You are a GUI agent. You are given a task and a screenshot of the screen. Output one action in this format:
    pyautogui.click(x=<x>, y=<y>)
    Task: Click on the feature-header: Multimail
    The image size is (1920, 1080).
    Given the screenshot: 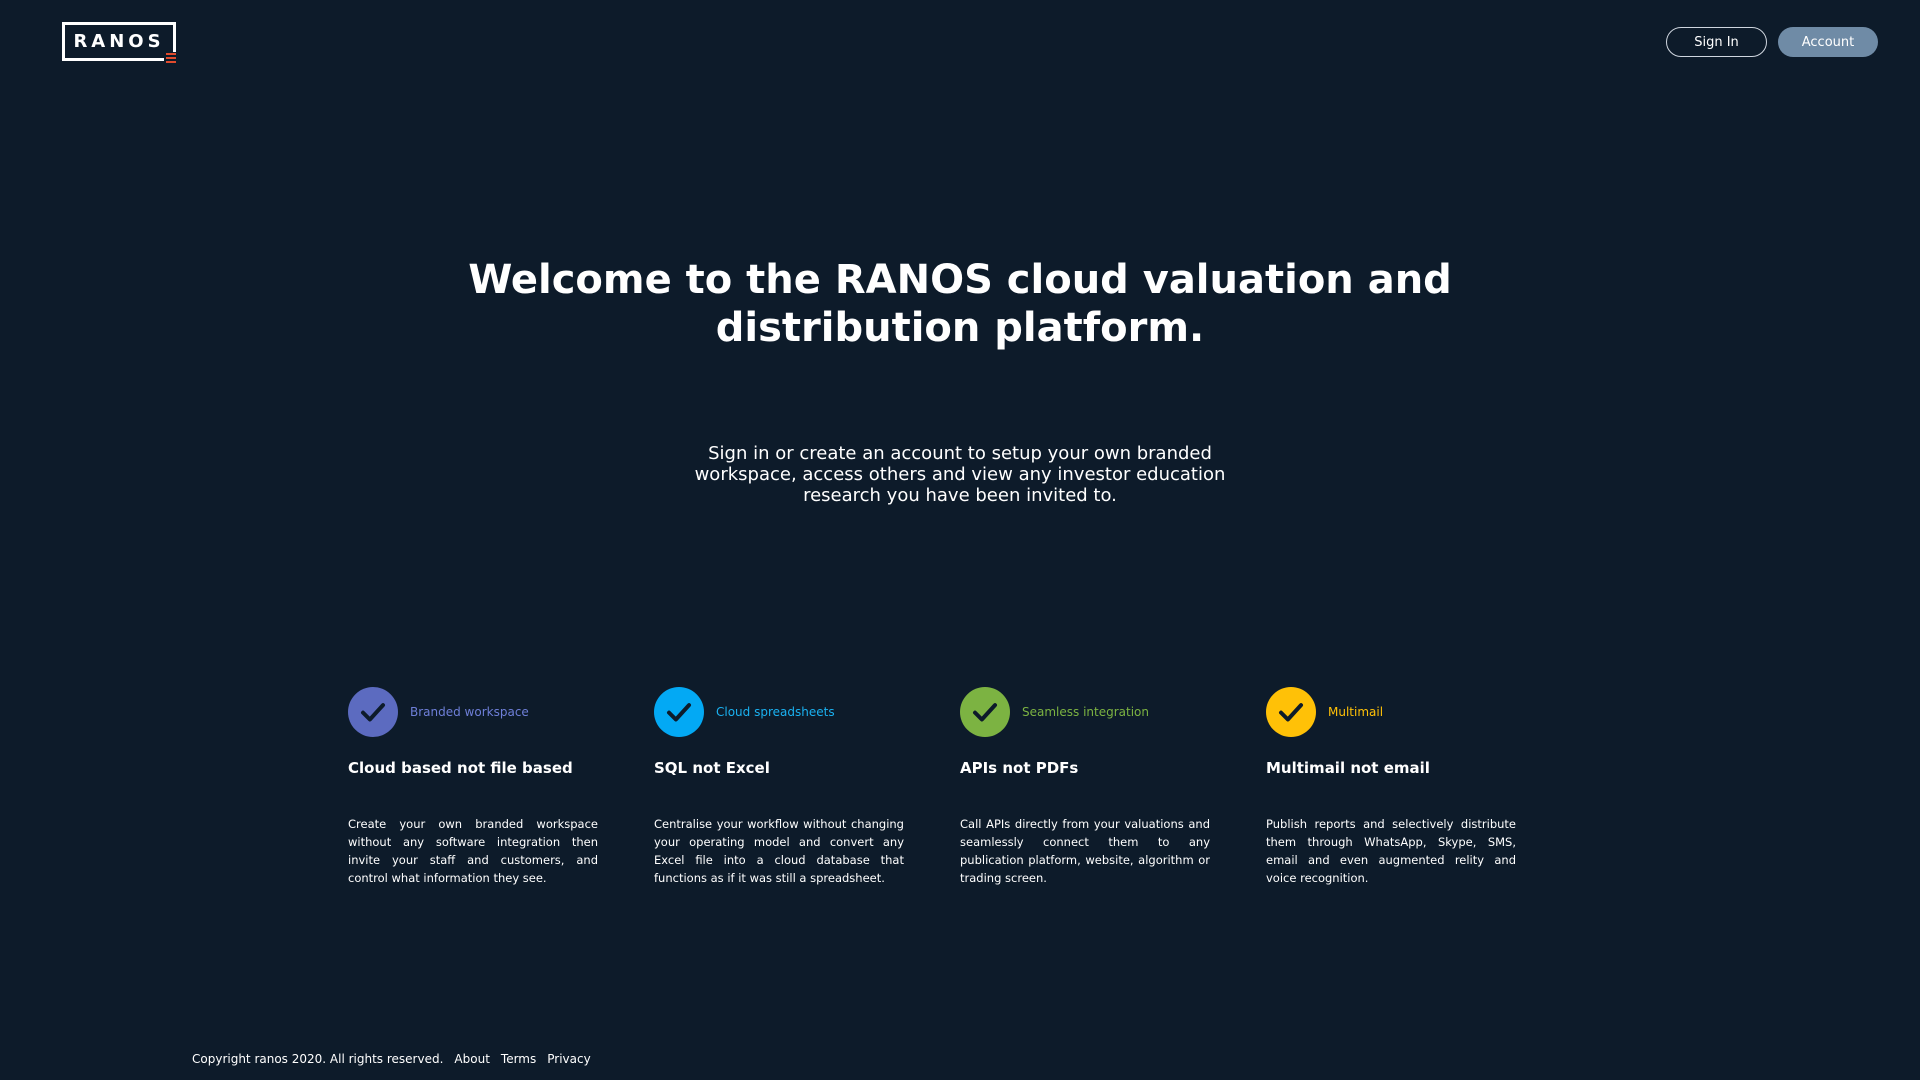 What is the action you would take?
    pyautogui.click(x=1391, y=711)
    